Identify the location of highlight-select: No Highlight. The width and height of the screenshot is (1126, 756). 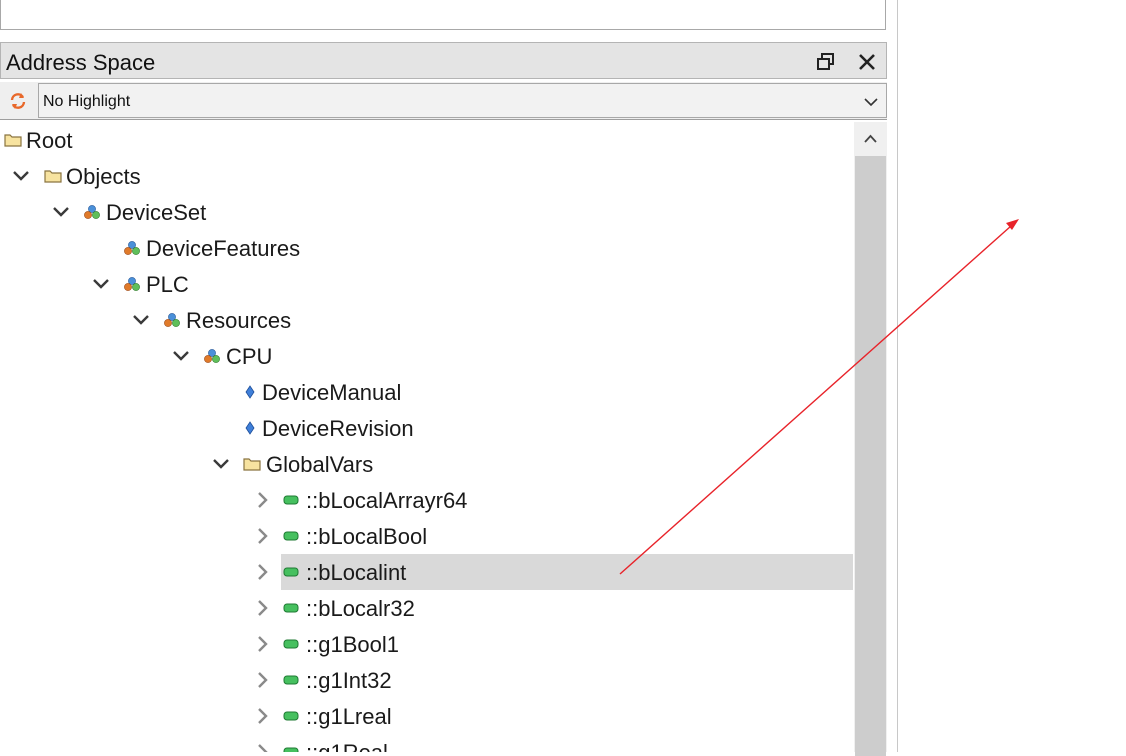
(462, 100).